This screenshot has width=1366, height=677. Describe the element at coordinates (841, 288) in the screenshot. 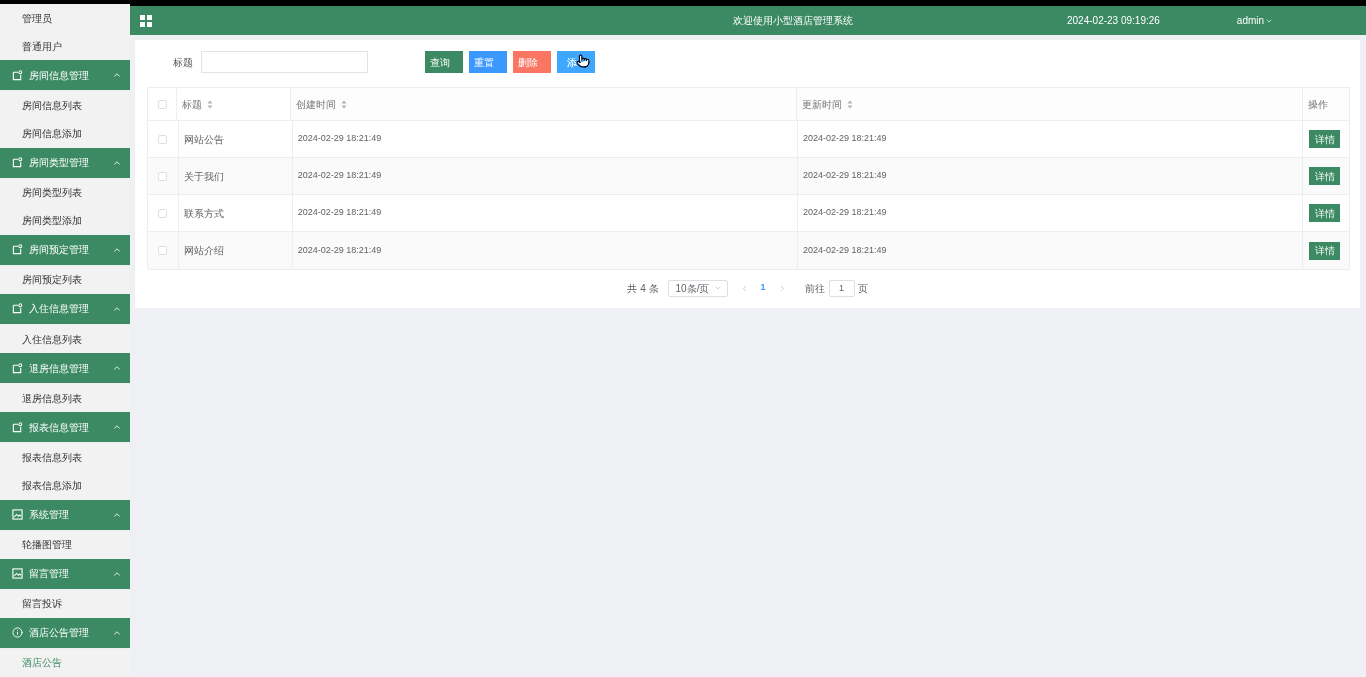

I see `goto-page-input: 1` at that location.